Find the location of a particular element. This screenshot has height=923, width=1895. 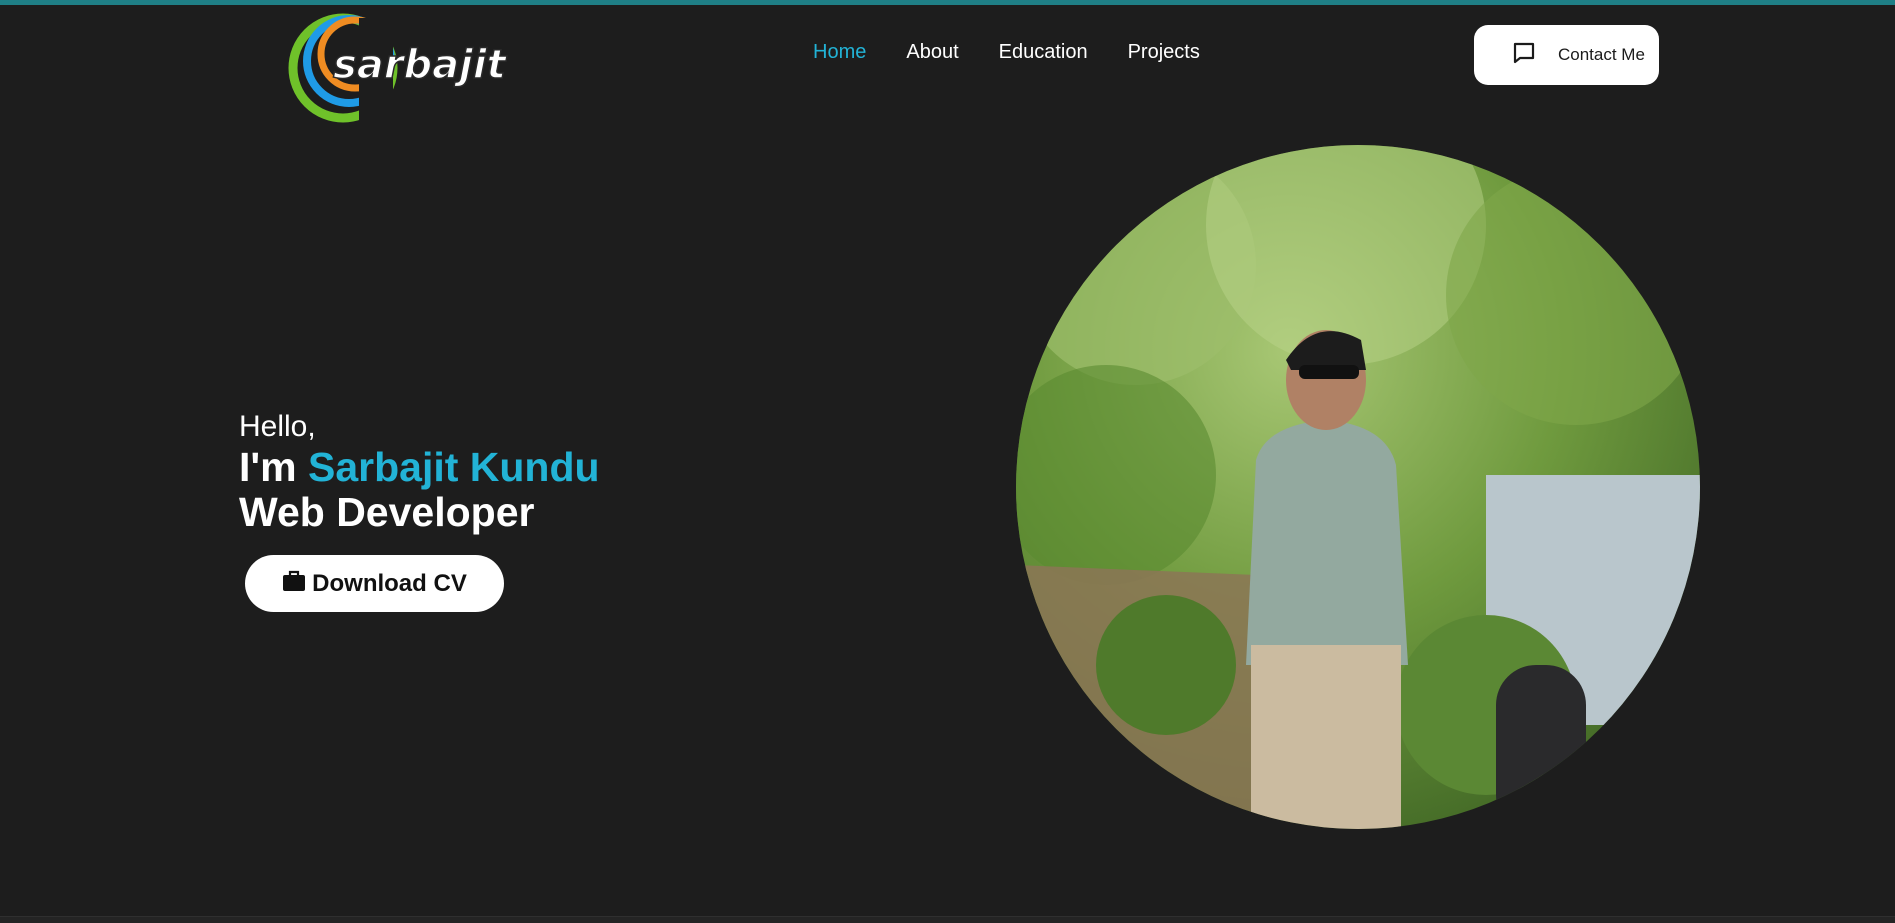

briefcase-icon is located at coordinates (294, 583).